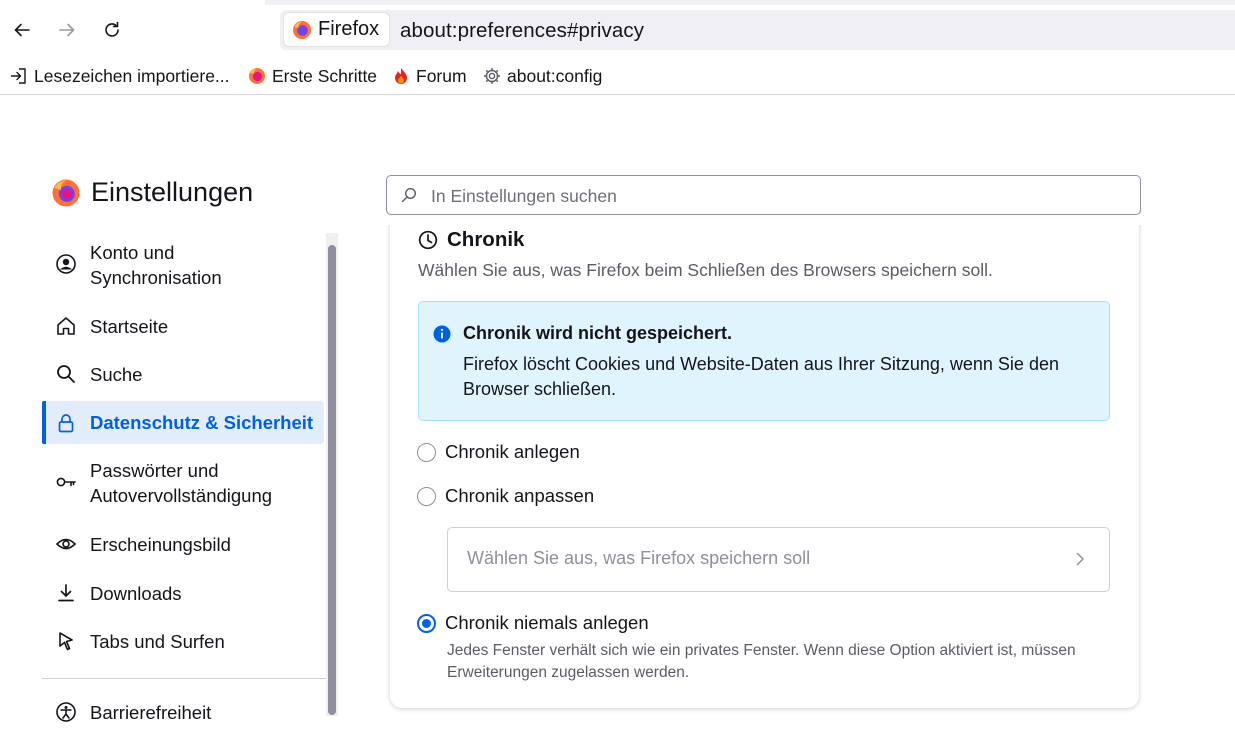 This screenshot has height=730, width=1235. I want to click on reload-icon, so click(112, 29).